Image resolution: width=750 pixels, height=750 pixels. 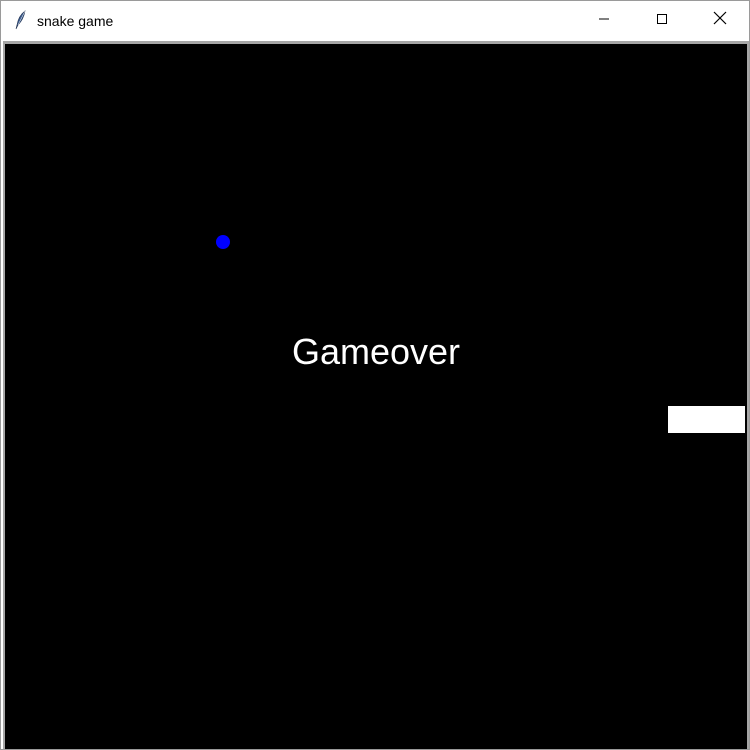 I want to click on feather-icon, so click(x=21, y=20).